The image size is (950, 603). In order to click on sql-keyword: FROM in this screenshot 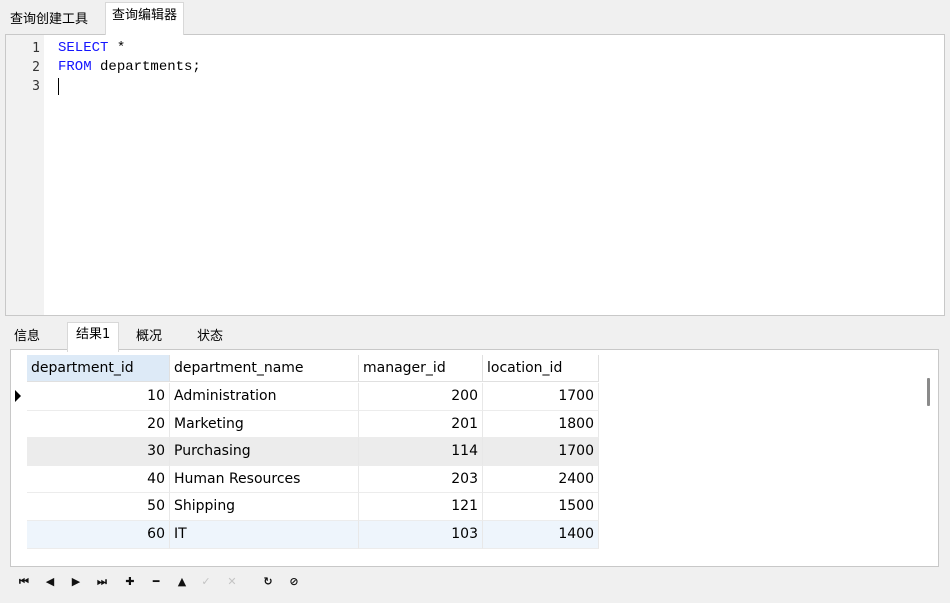, I will do `click(75, 67)`.